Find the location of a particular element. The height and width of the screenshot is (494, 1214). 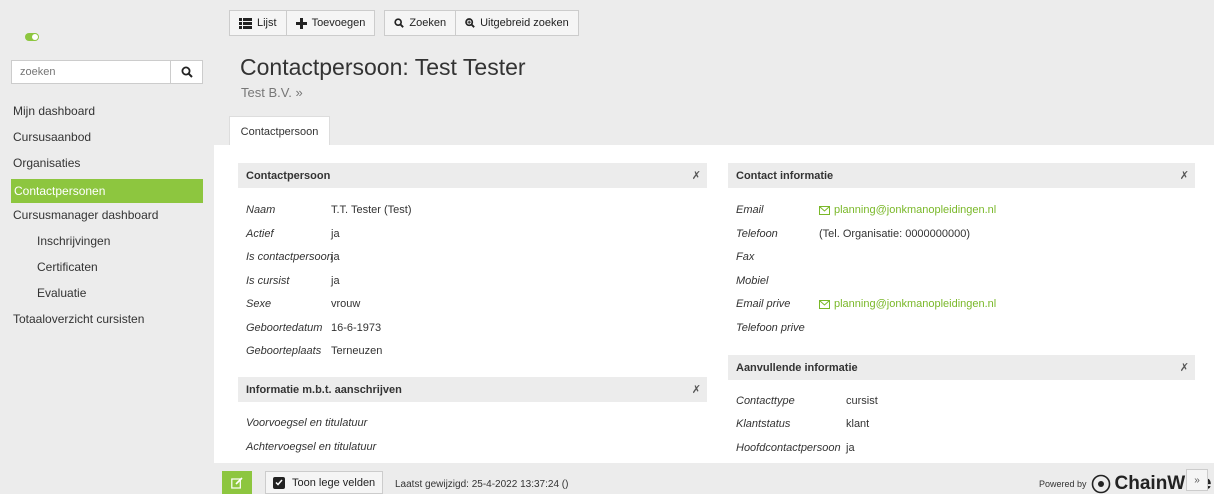

sidebar-item-totaaloverzicht-cursisten: Totaaloverzicht cursisten is located at coordinates (107, 321).